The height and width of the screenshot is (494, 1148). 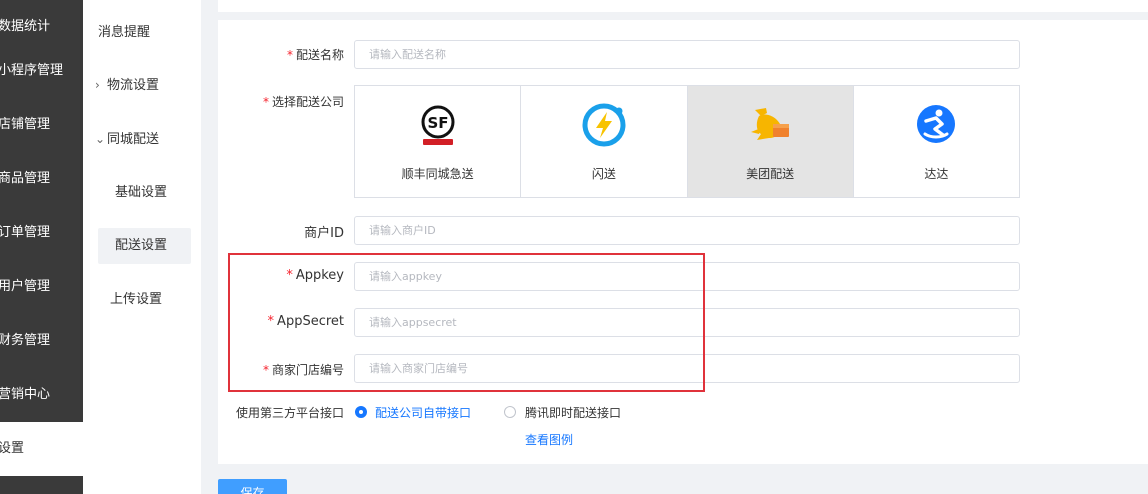 What do you see at coordinates (25, 178) in the screenshot?
I see `main-nav-label: 商品管理` at bounding box center [25, 178].